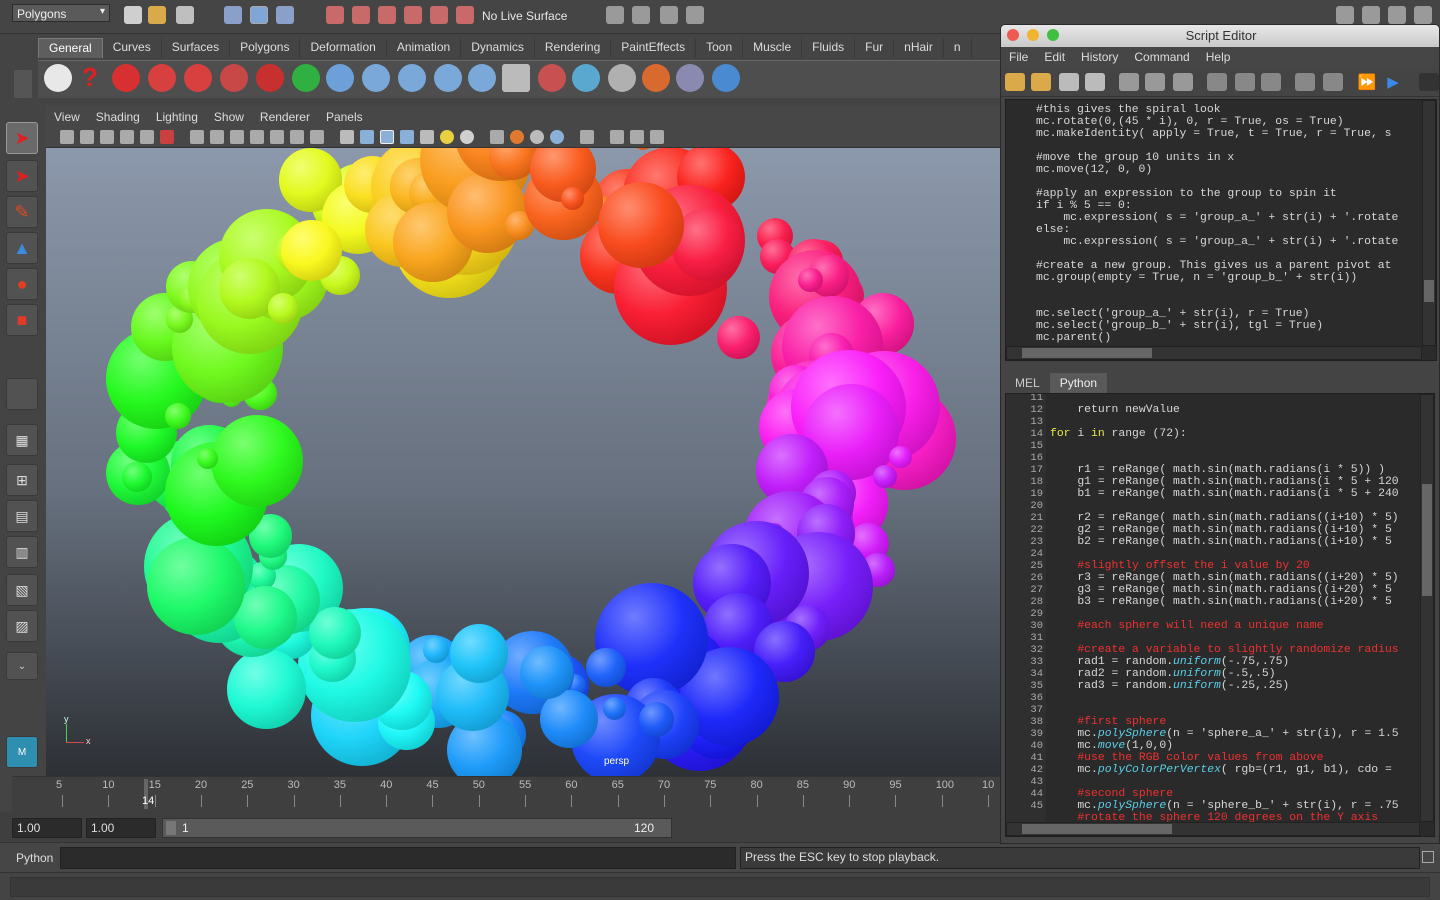  Describe the element at coordinates (58, 78) in the screenshot. I see `hypershade-icon` at that location.